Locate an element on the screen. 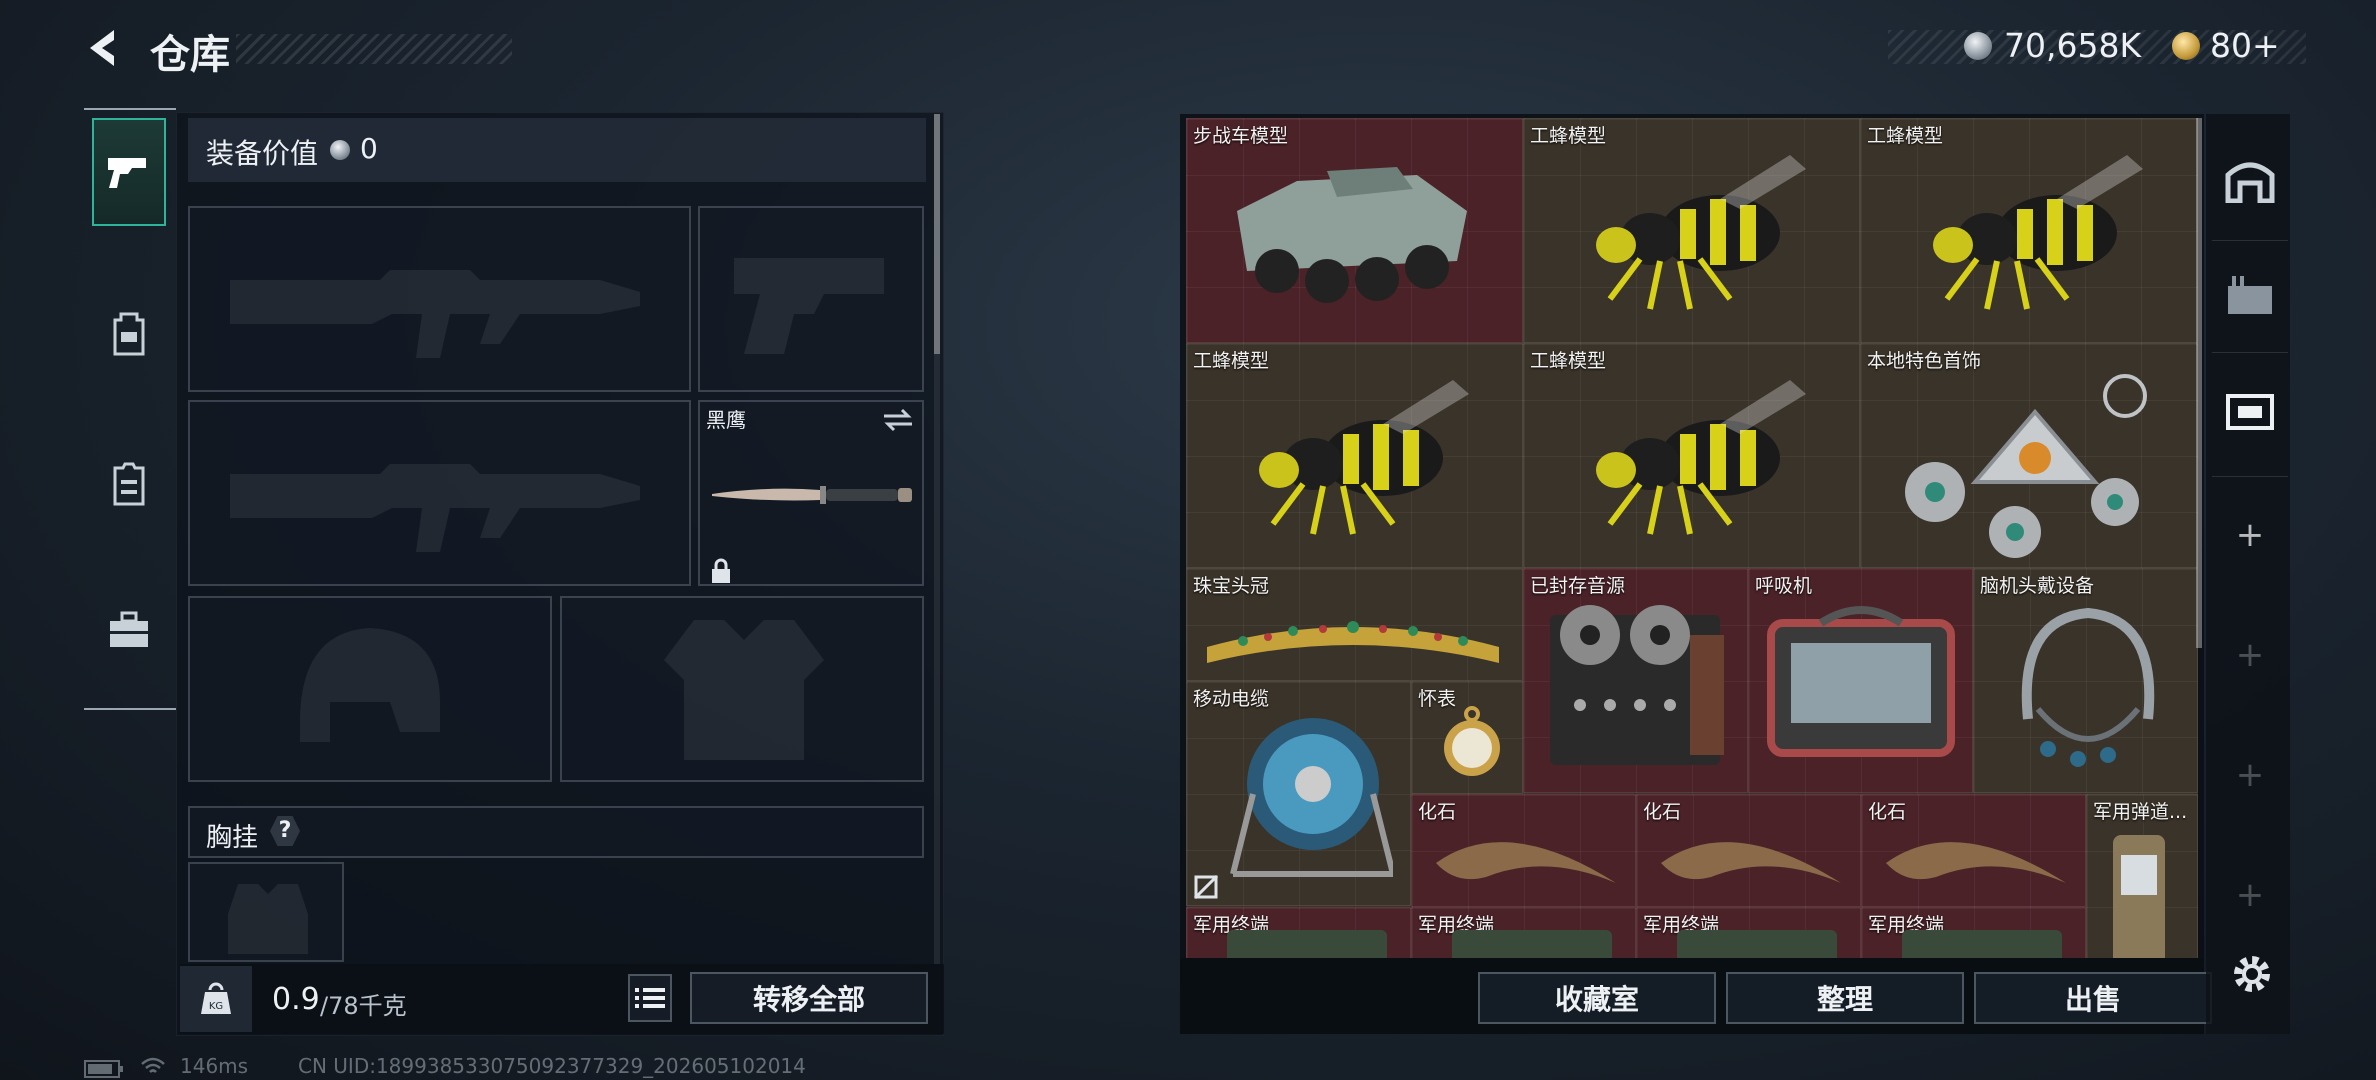 The height and width of the screenshot is (1080, 2376). silver-amount: 70,658K is located at coordinates (2073, 45).